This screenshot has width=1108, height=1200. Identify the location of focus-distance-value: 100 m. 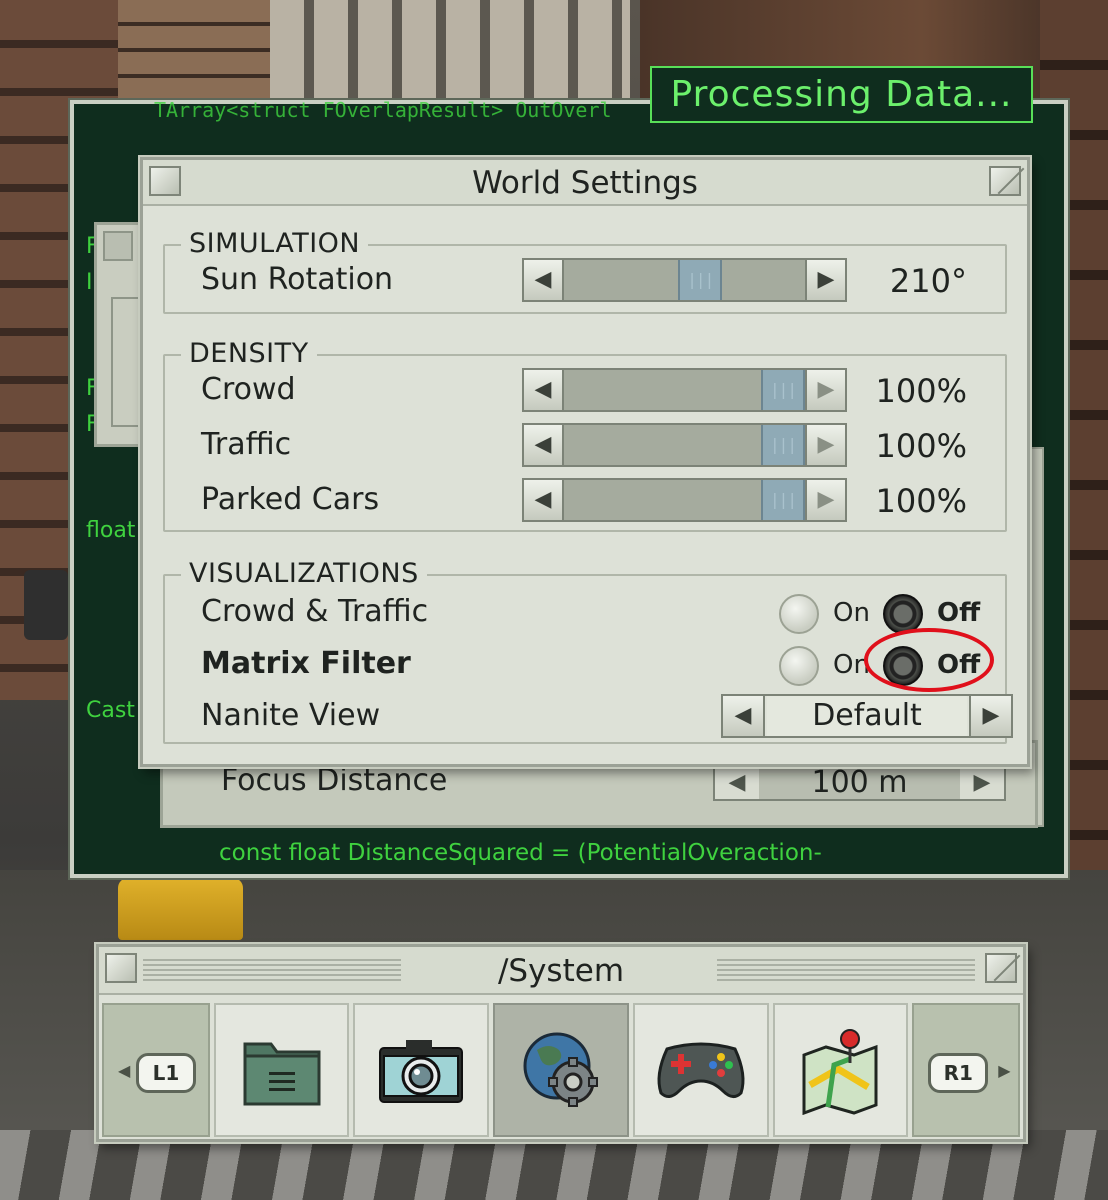
(859, 782).